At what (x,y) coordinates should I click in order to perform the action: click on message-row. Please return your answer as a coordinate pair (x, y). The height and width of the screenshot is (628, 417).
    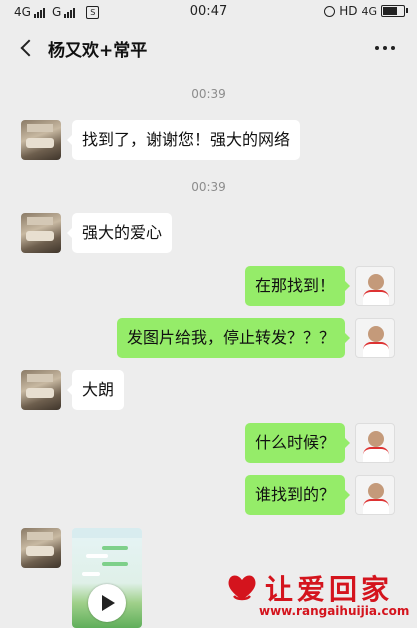
    Looking at the image, I should click on (208, 548).